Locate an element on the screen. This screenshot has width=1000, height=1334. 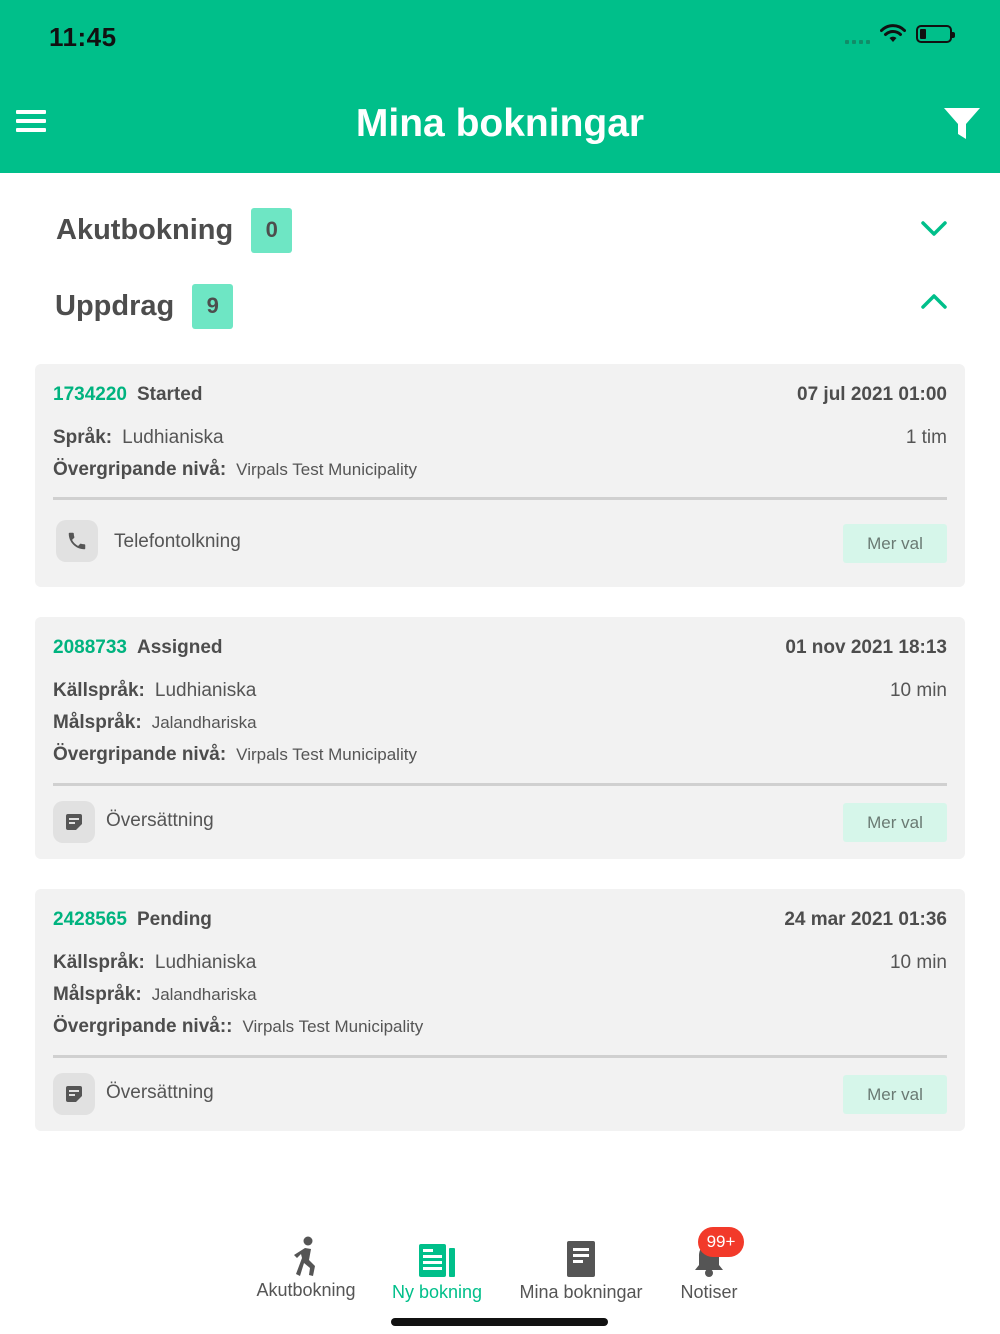
tab-label: Akutbokning is located at coordinates (306, 1290).